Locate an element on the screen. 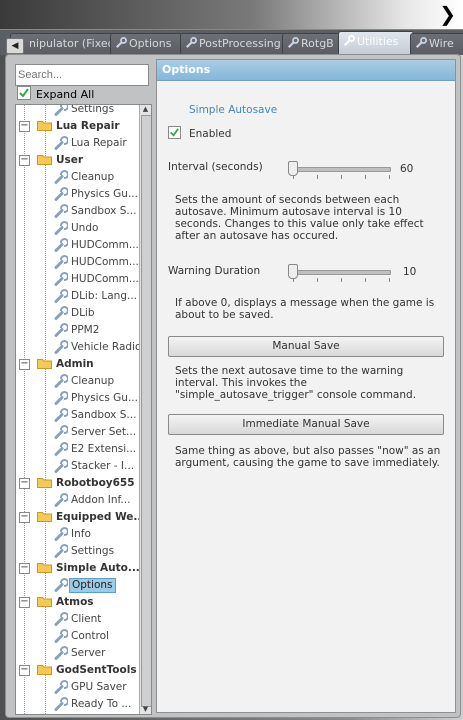 The height and width of the screenshot is (720, 463). tree-item: PPM2 is located at coordinates (77, 330).